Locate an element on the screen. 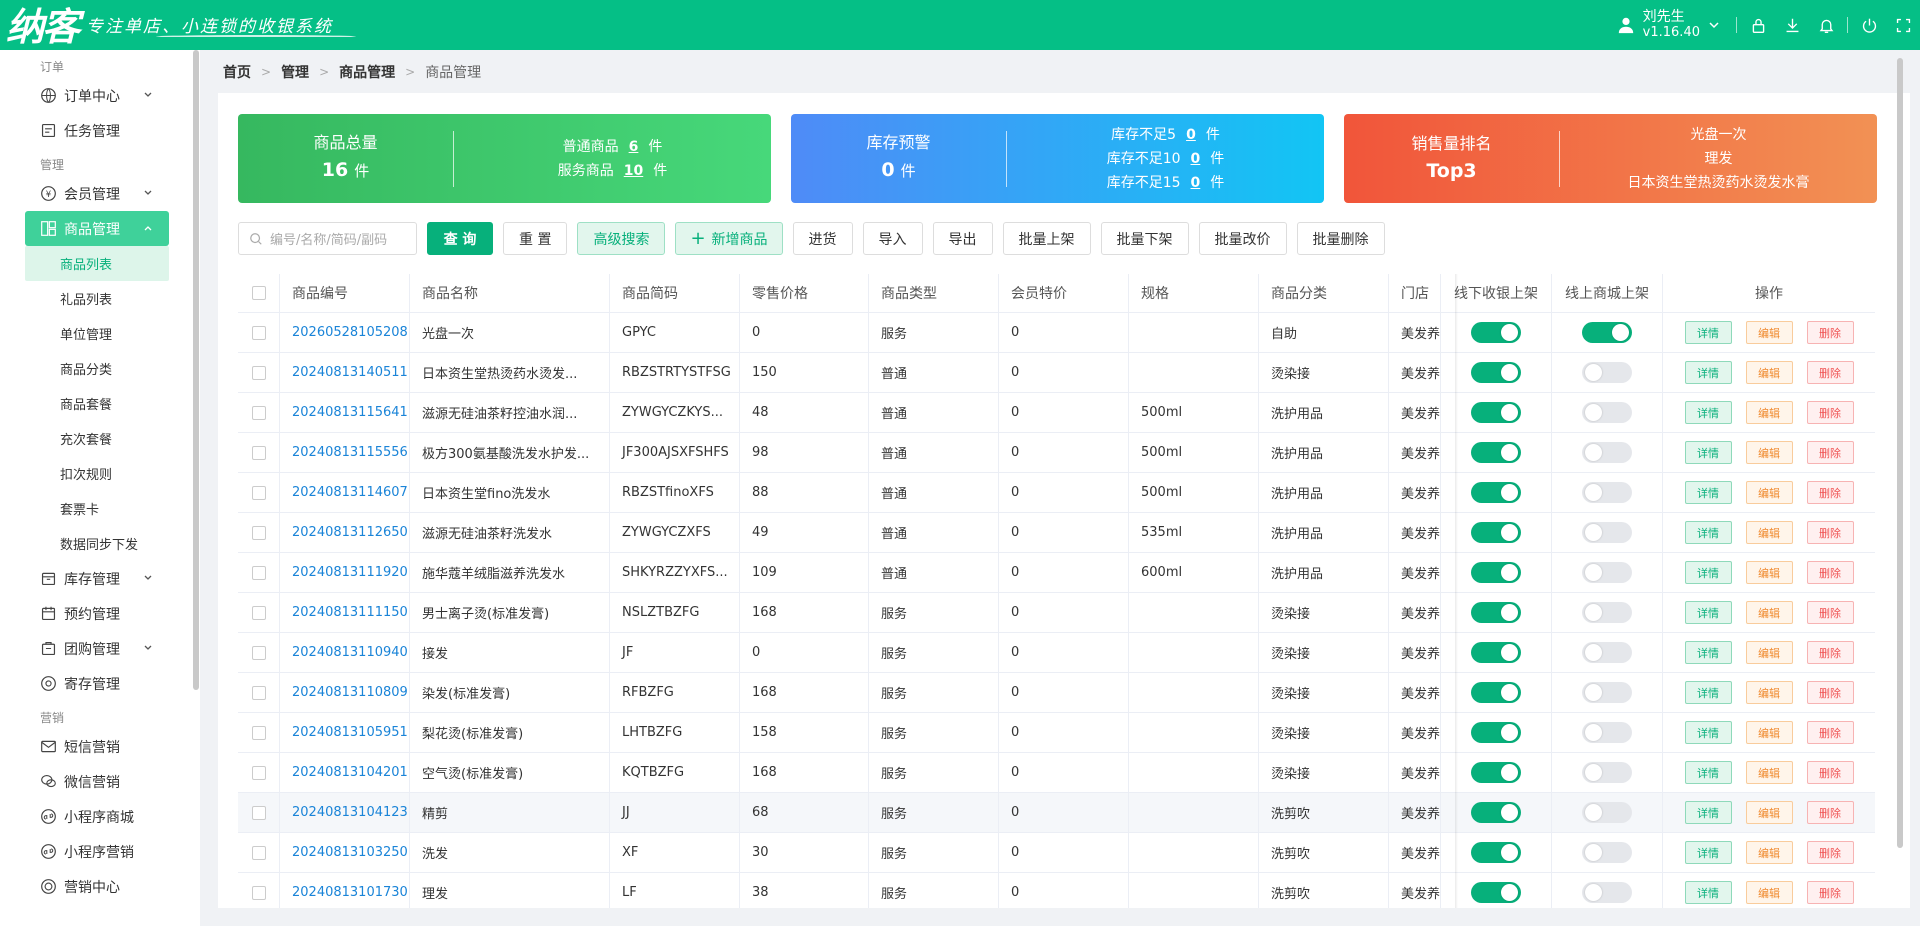 This screenshot has height=926, width=1920. fullscreen-icon is located at coordinates (1903, 25).